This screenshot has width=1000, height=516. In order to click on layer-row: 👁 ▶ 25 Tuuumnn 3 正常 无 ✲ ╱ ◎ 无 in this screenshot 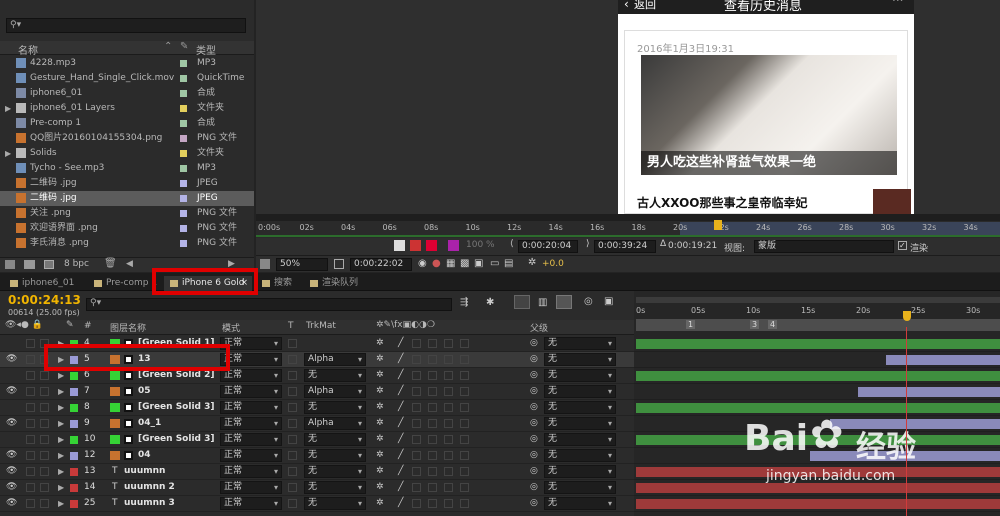, I will do `click(317, 504)`.